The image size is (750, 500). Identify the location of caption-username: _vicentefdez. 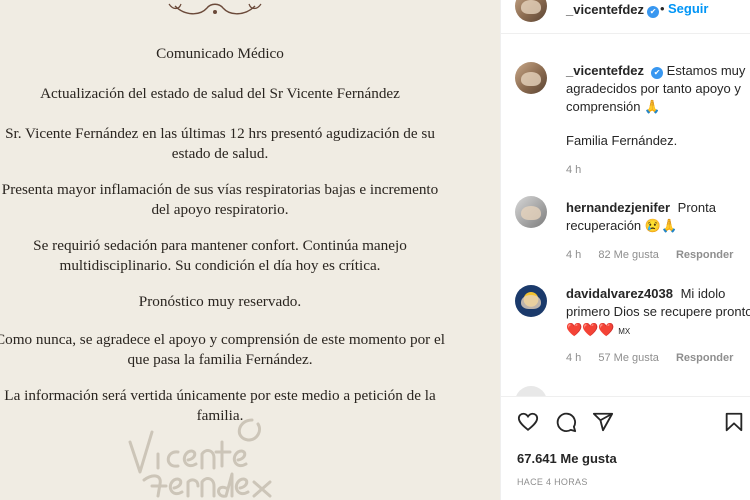
(605, 70).